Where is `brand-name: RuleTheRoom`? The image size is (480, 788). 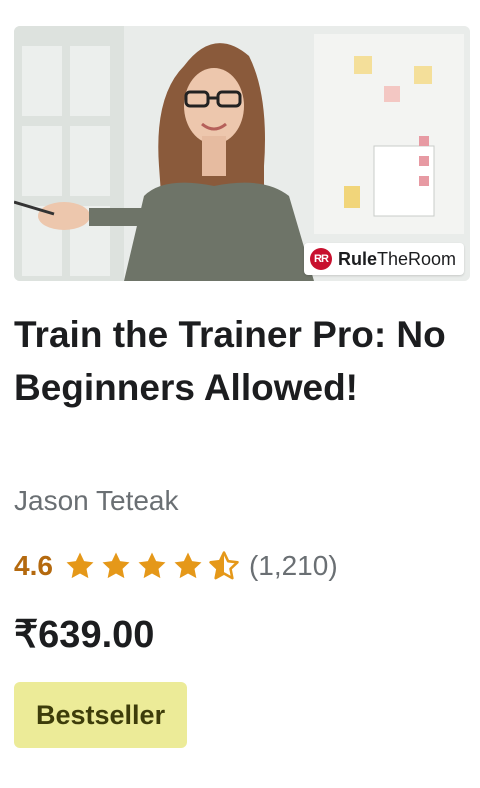 brand-name: RuleTheRoom is located at coordinates (397, 259).